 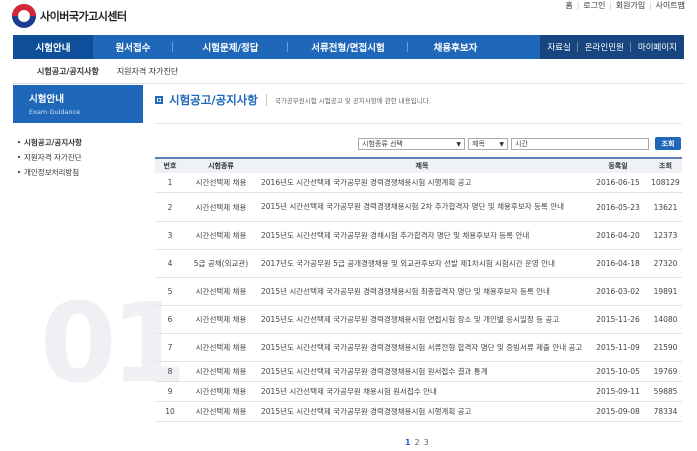 I want to click on row-views: 27320, so click(x=665, y=263).